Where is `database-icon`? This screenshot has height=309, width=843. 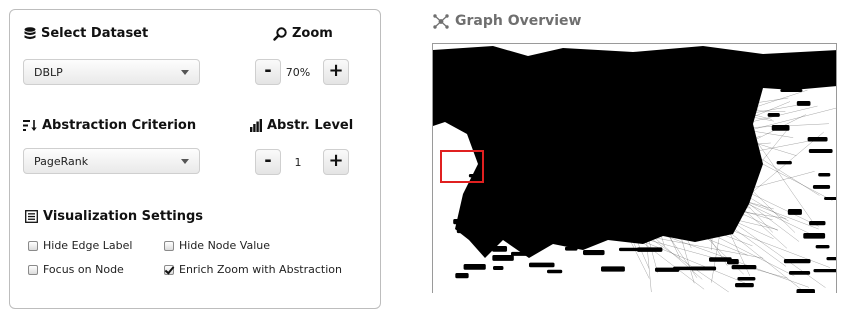 database-icon is located at coordinates (30, 33).